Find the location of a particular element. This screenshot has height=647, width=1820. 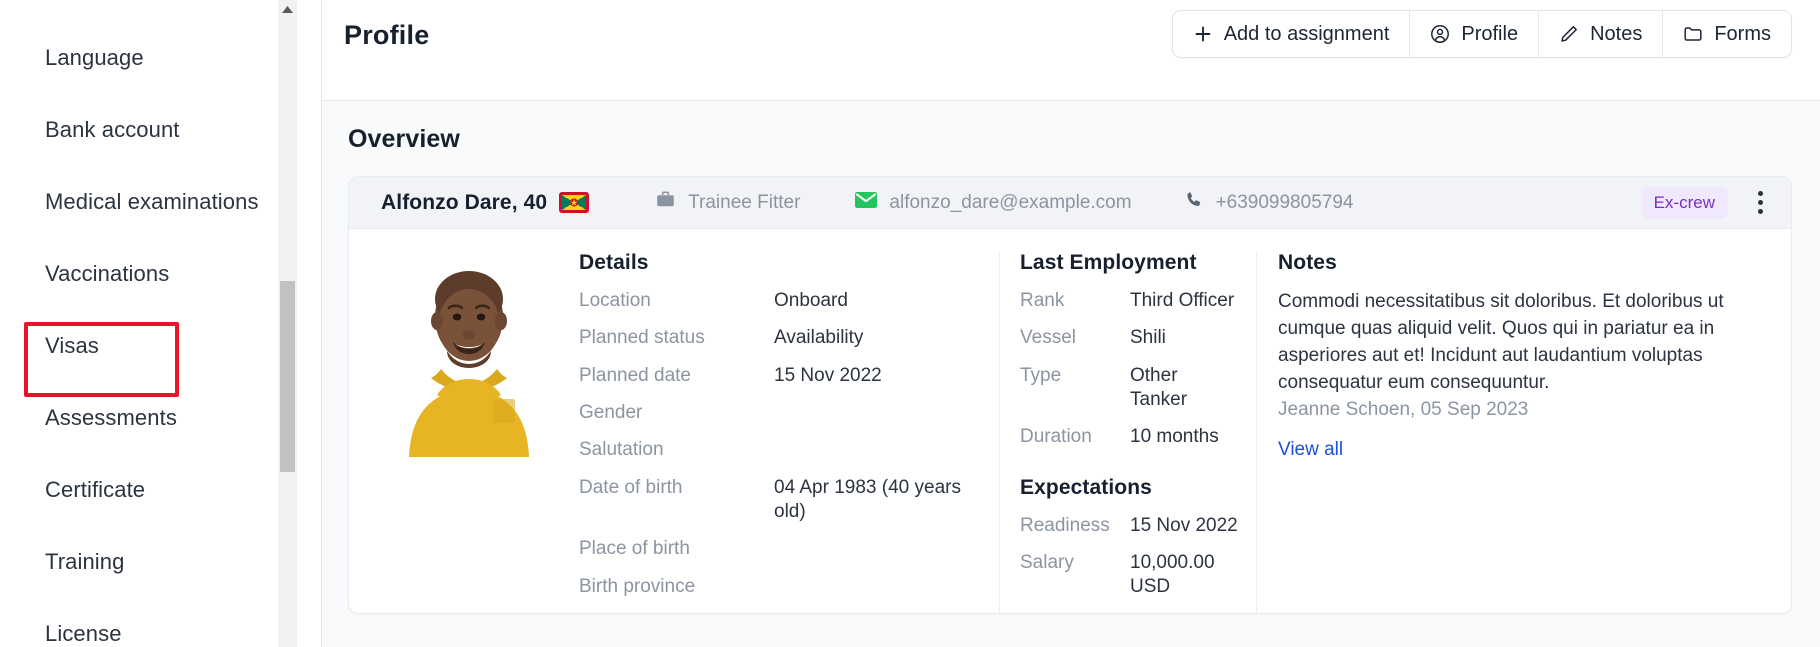

notes-button: Notes is located at coordinates (1601, 34).